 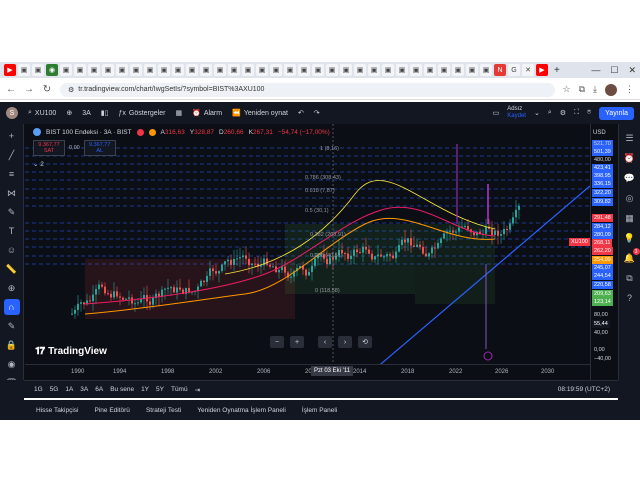 I want to click on browser-tab-close-icon: ✕, so click(x=528, y=70).